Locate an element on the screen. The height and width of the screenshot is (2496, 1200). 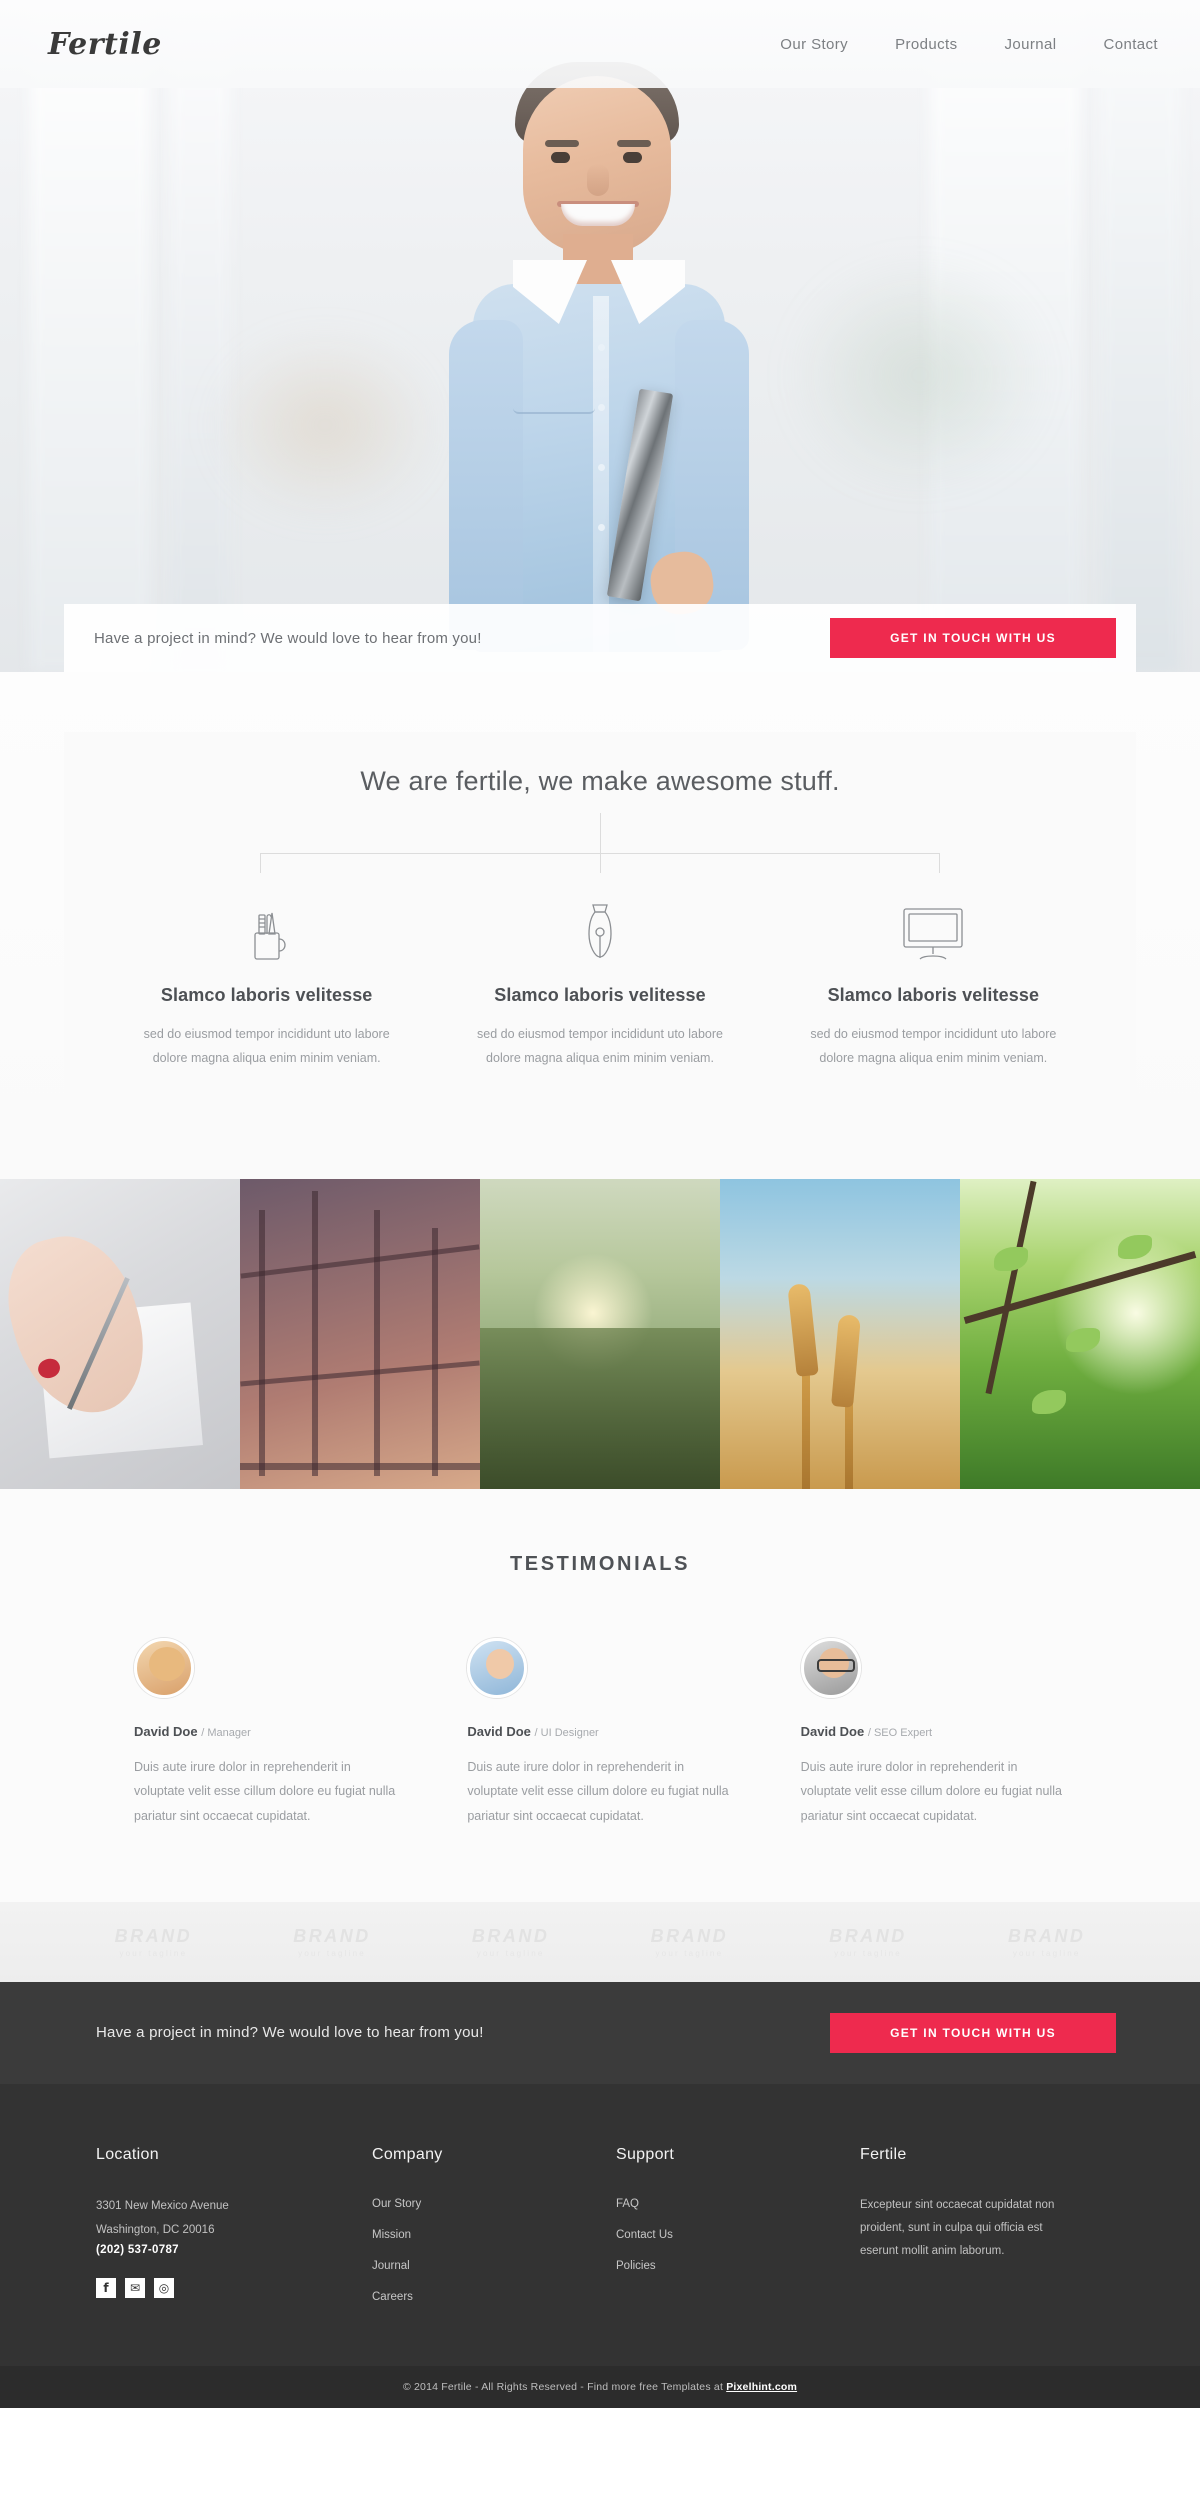
testimonial-name-1: David Doe / Manager is located at coordinates (266, 1731).